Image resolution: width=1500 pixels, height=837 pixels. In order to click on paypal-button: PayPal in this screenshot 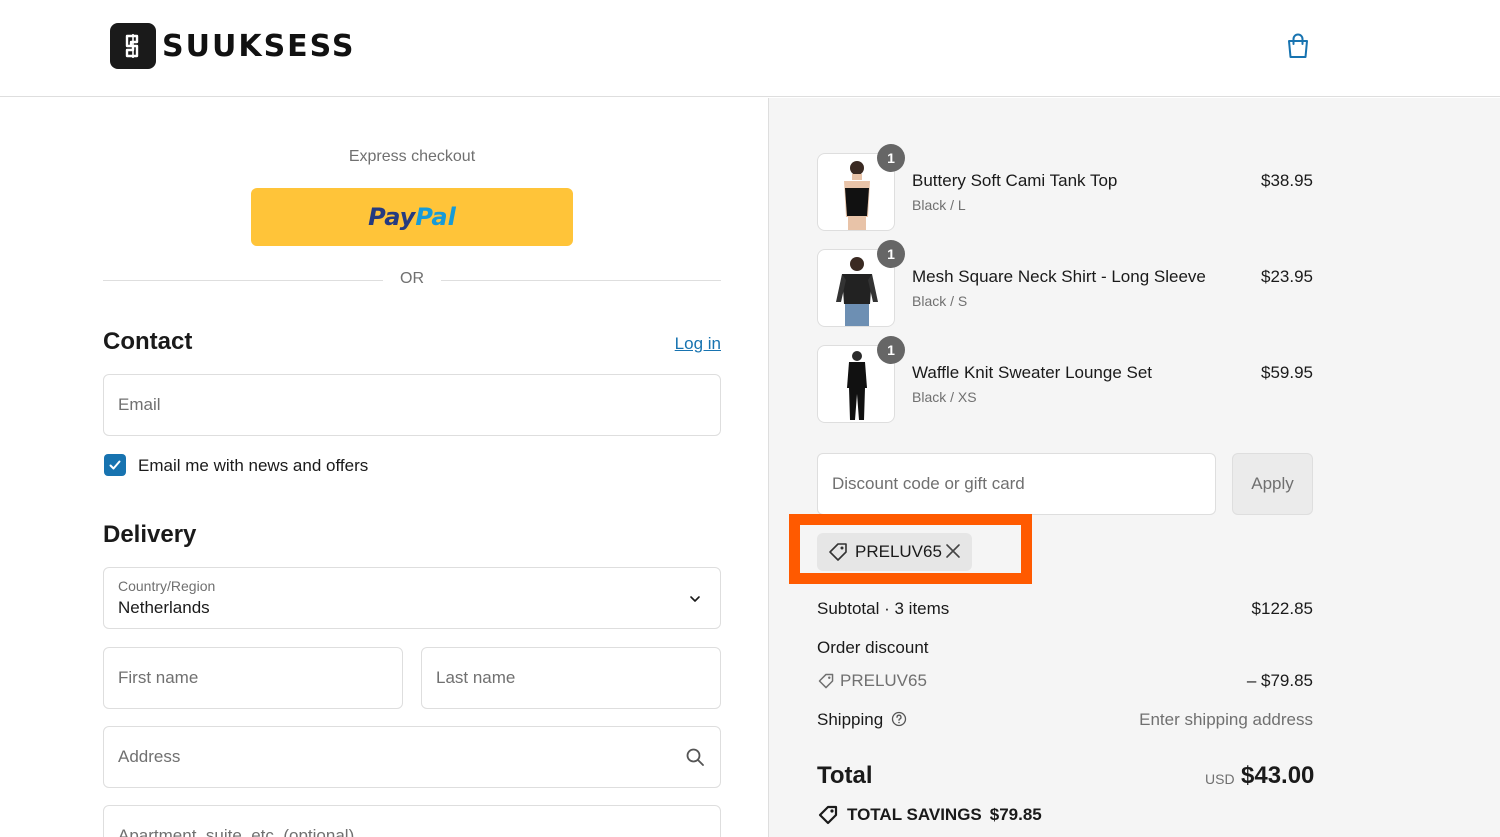, I will do `click(412, 217)`.